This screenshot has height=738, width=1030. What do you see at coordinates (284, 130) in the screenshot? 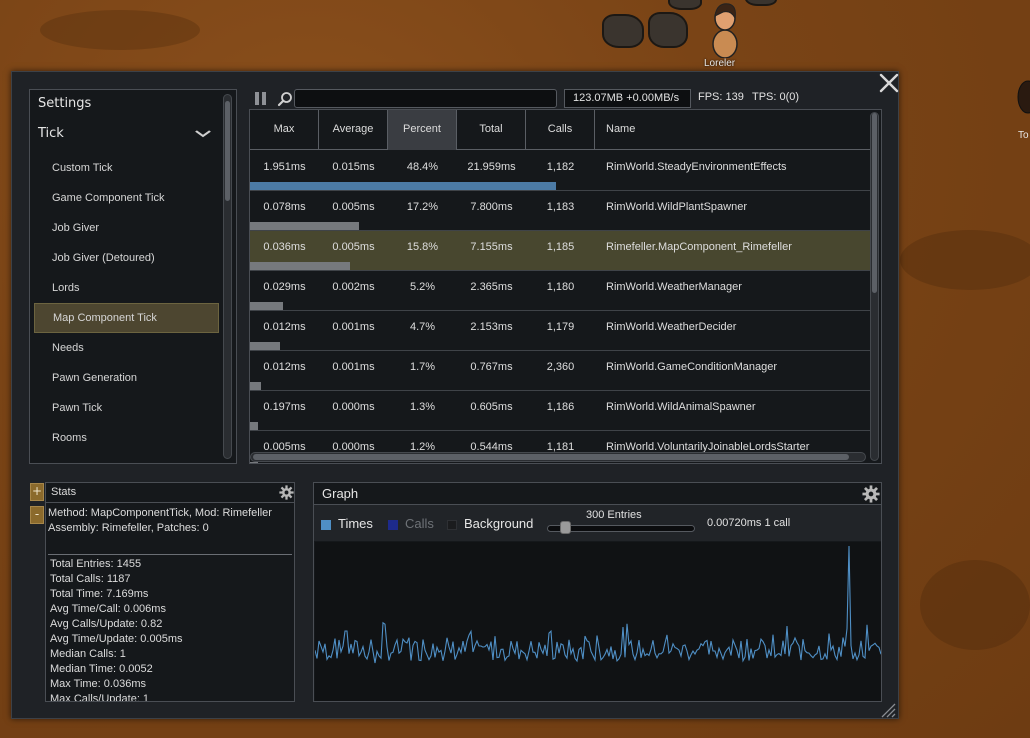
I see `column-header-max: Max` at bounding box center [284, 130].